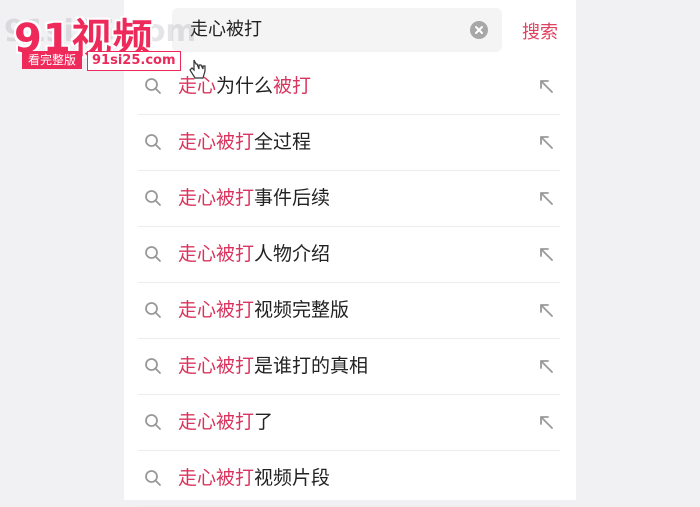 This screenshot has width=700, height=507. What do you see at coordinates (292, 198) in the screenshot?
I see `suggestion-rest: 事件后续` at bounding box center [292, 198].